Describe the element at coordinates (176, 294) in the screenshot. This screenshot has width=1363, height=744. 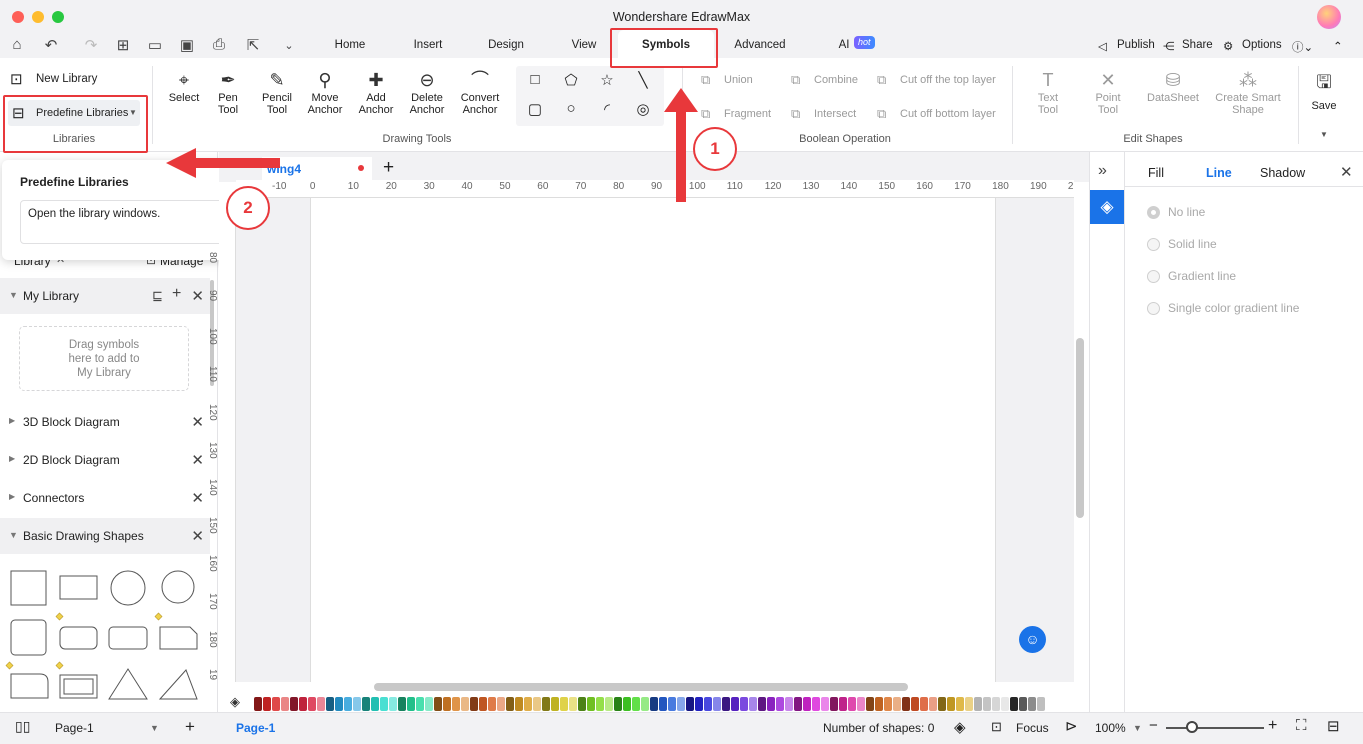
I see `add-icon: +` at that location.